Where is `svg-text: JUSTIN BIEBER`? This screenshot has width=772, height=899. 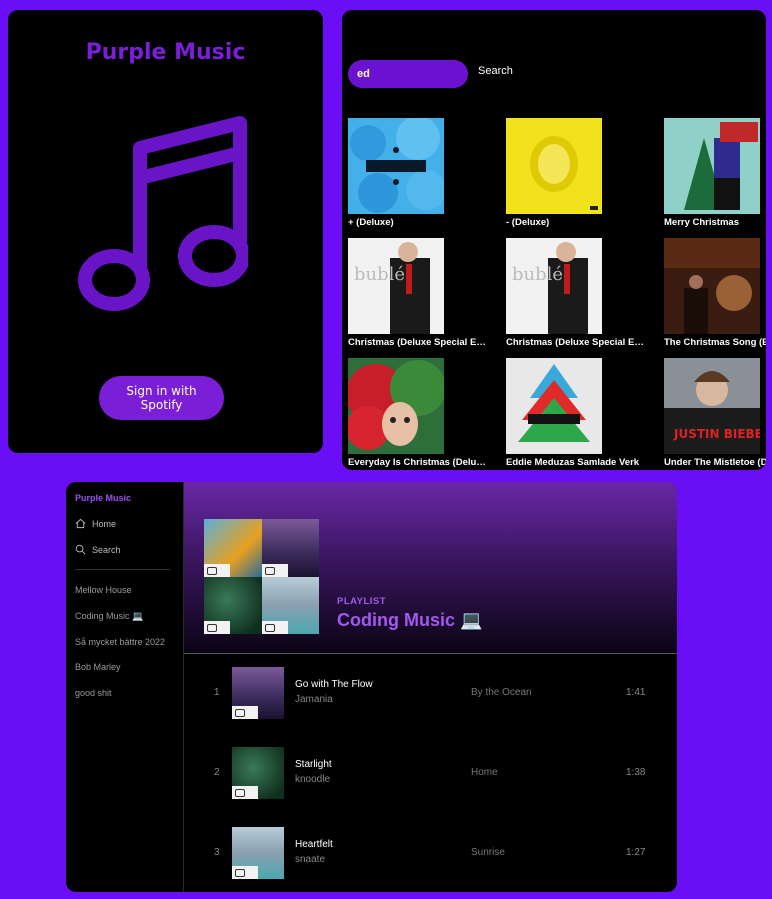 svg-text: JUSTIN BIEBER is located at coordinates (716, 434).